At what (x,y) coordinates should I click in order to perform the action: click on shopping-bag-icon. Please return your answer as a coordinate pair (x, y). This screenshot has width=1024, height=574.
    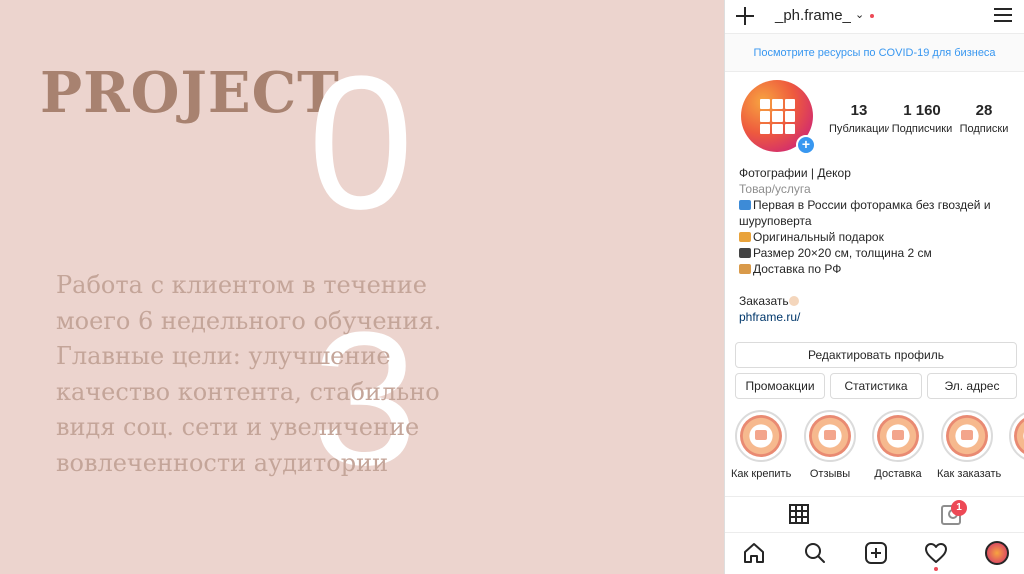
    Looking at the image, I should click on (967, 436).